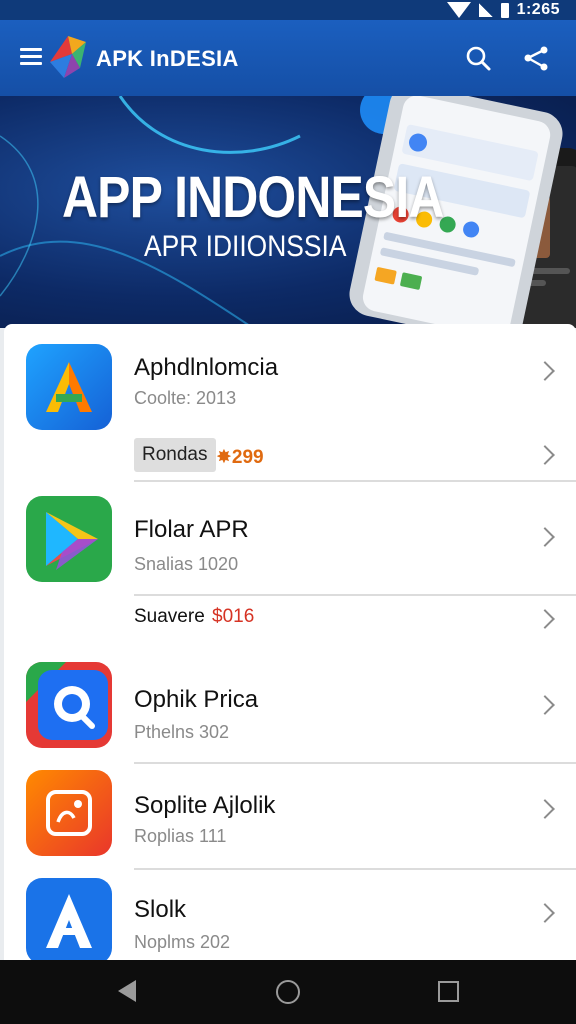 The height and width of the screenshot is (1024, 576). Describe the element at coordinates (31, 58) in the screenshot. I see `menu-icon` at that location.